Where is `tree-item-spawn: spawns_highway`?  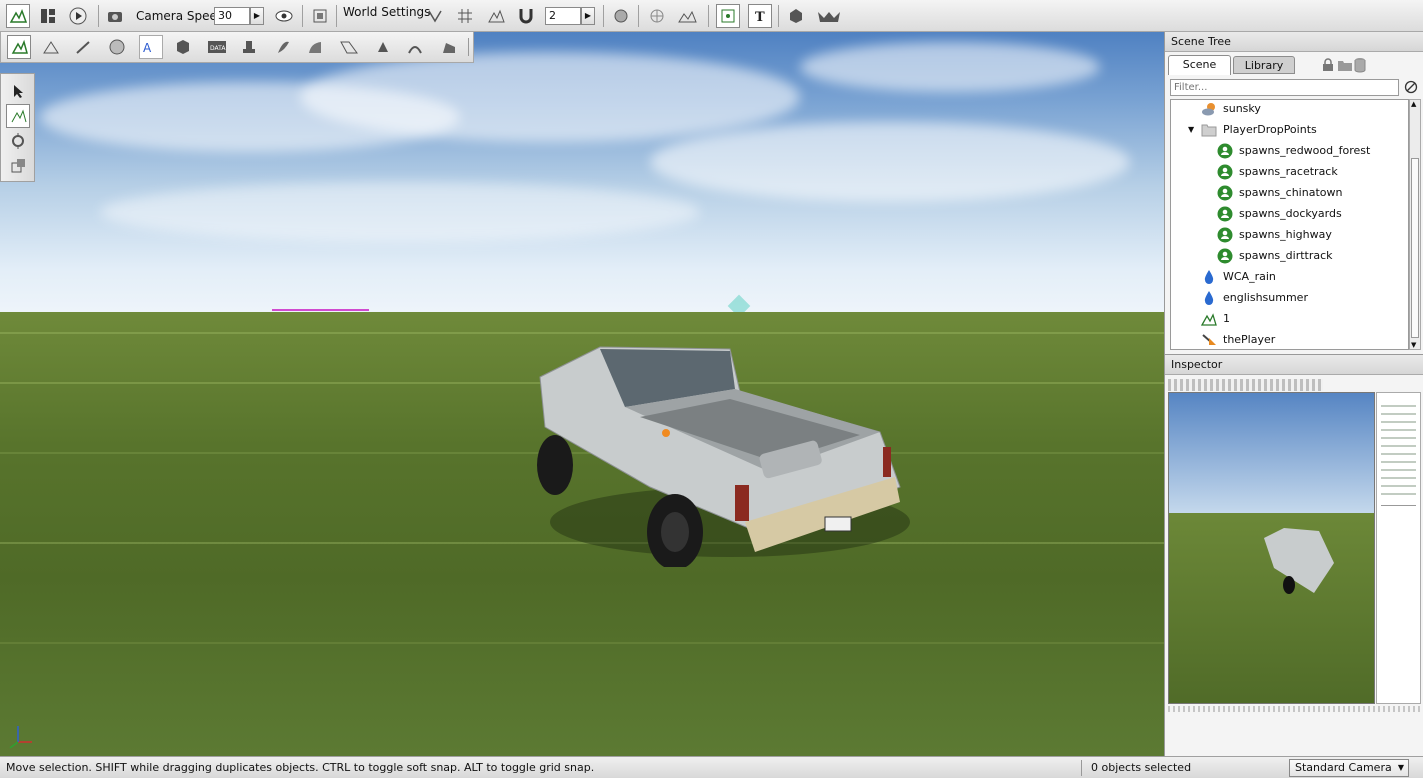 tree-item-spawn: spawns_highway is located at coordinates (1274, 234).